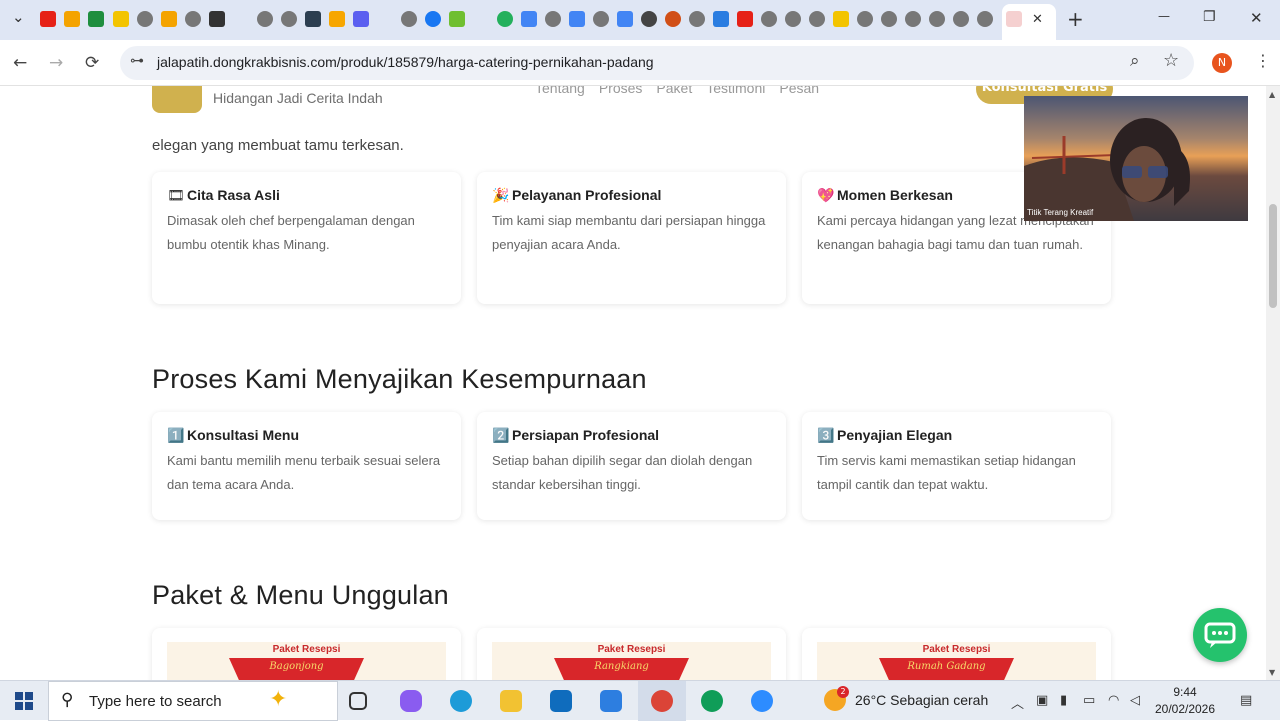 Image resolution: width=1280 pixels, height=721 pixels. I want to click on clock-date: 20/02/2026, so click(1185, 709).